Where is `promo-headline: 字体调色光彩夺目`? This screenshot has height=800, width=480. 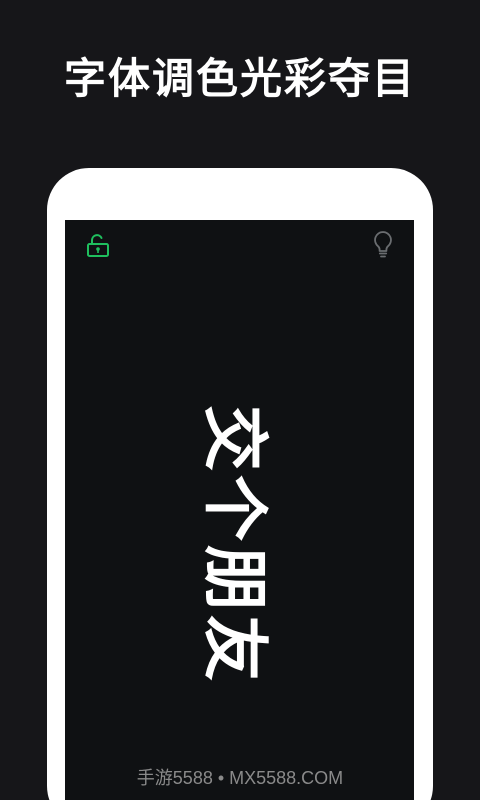 promo-headline: 字体调色光彩夺目 is located at coordinates (239, 78).